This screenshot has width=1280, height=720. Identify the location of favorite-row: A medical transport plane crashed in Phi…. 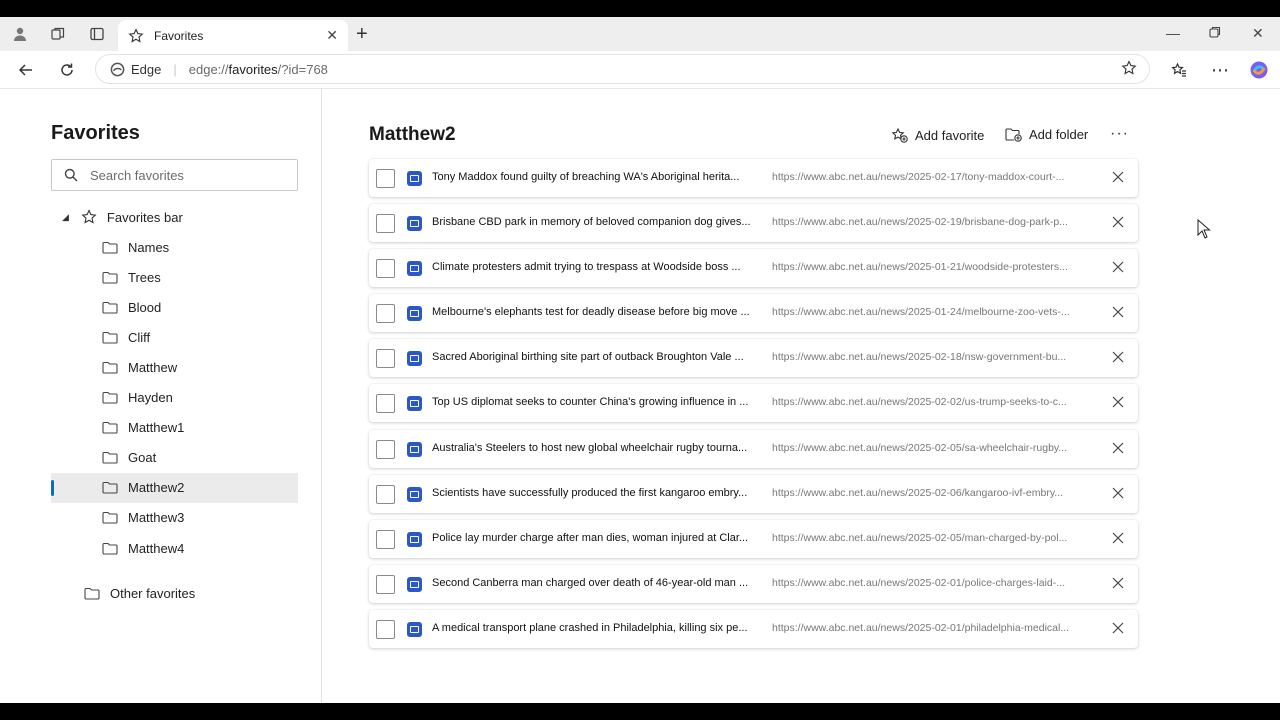
(753, 628).